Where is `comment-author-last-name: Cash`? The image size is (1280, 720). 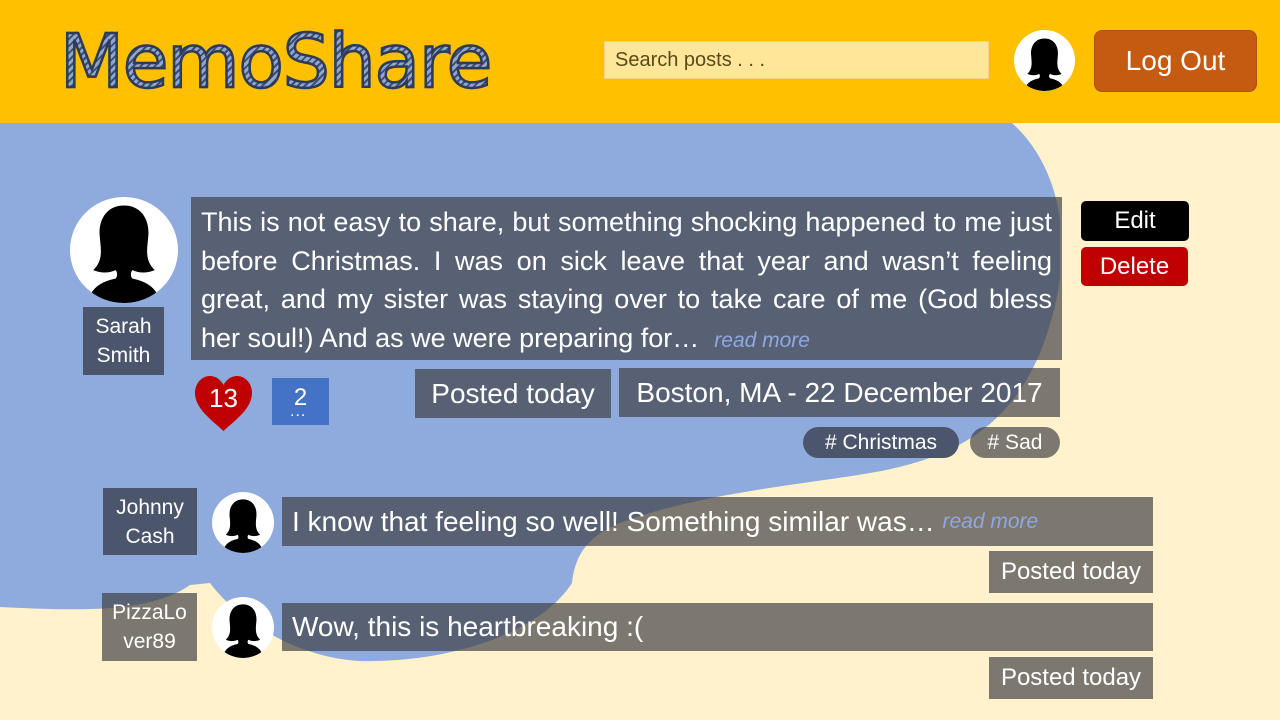
comment-author-last-name: Cash is located at coordinates (150, 536).